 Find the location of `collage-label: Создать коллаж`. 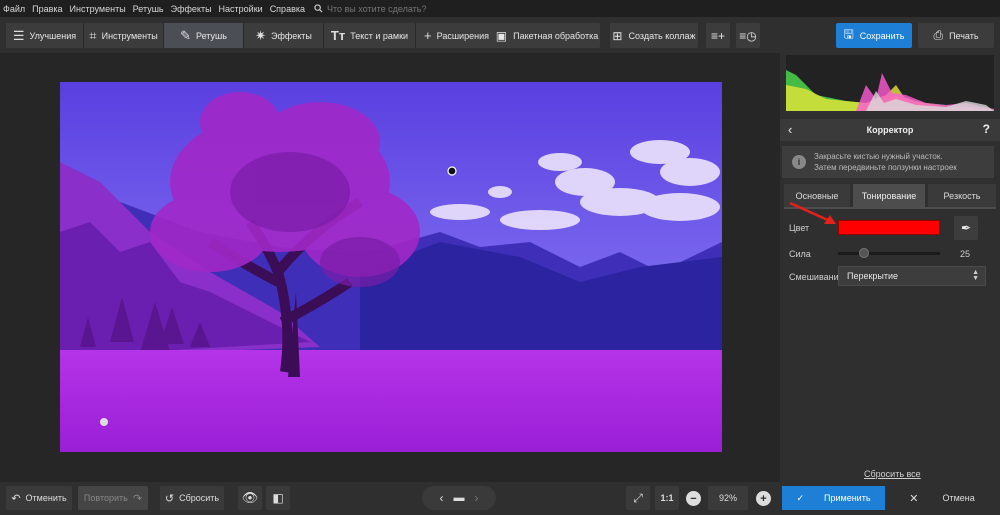

collage-label: Создать коллаж is located at coordinates (662, 35).